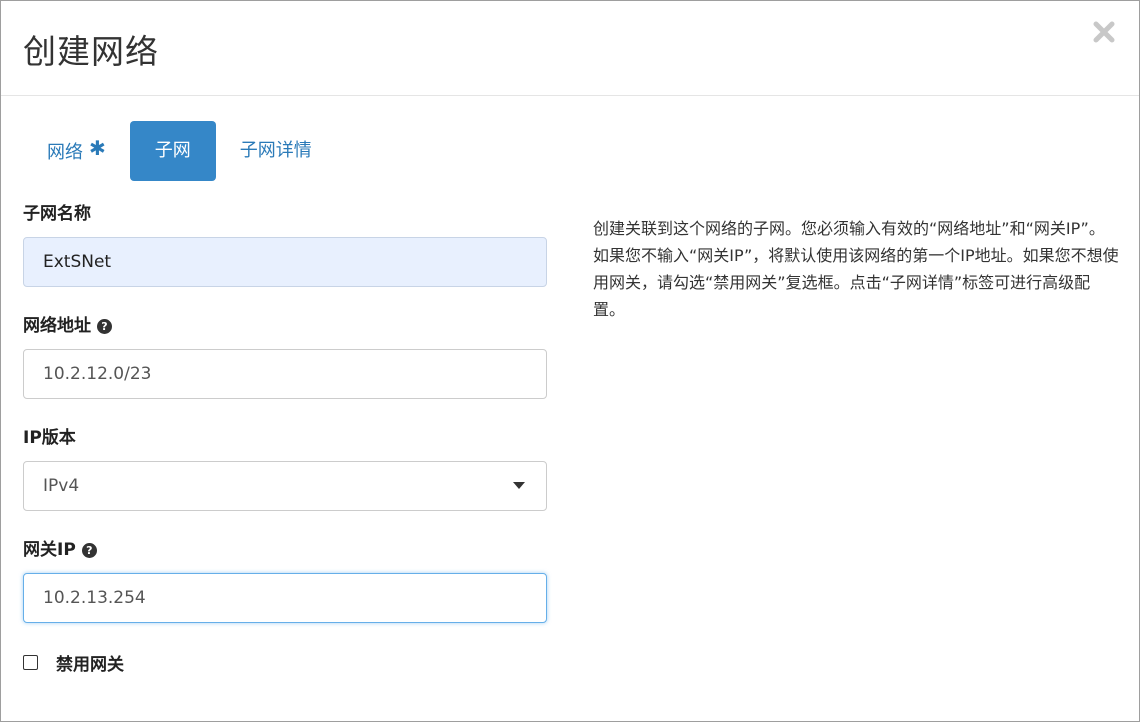  I want to click on tab-network: 网络 ✱, so click(76, 151).